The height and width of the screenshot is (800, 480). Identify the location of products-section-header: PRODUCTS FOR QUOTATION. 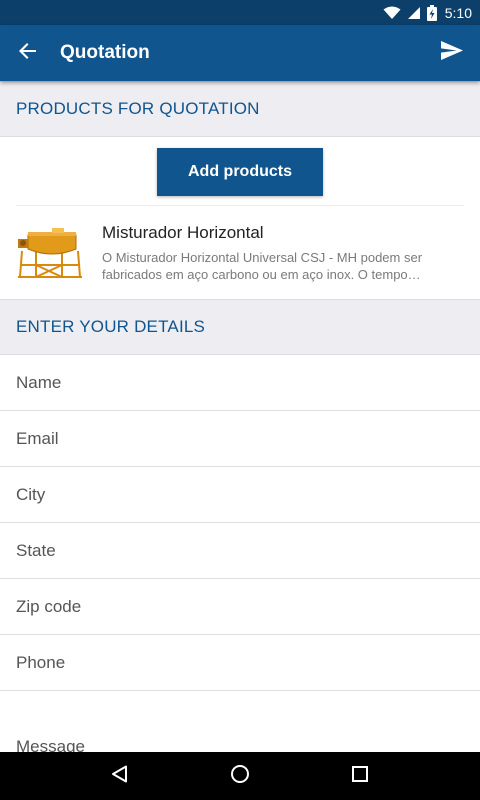
(240, 109).